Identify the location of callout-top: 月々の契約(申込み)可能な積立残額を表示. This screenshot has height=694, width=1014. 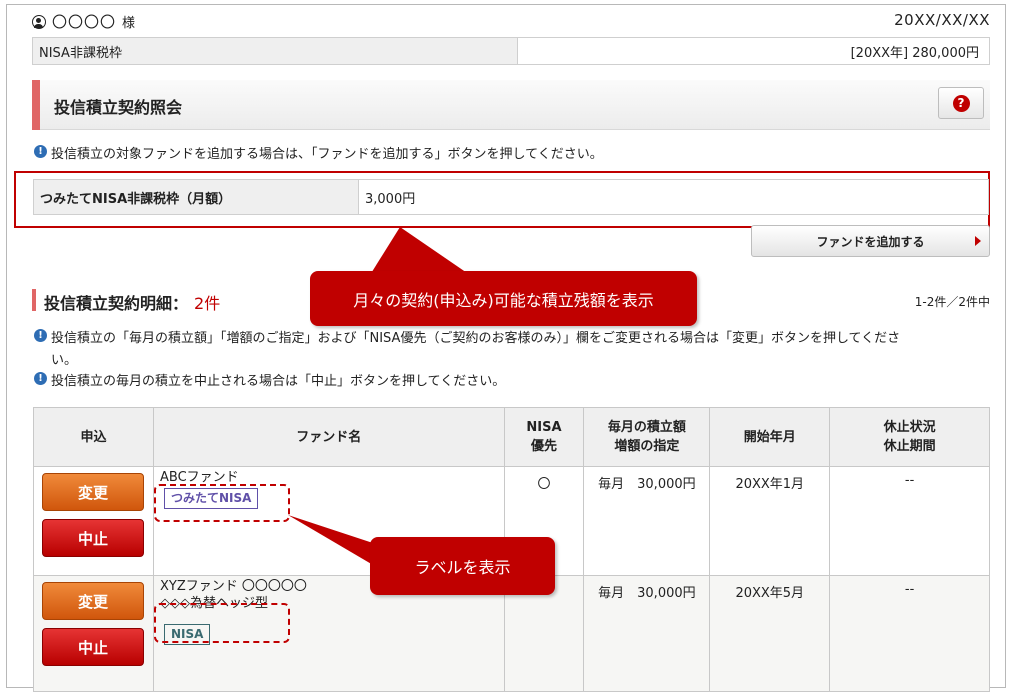
(503, 298).